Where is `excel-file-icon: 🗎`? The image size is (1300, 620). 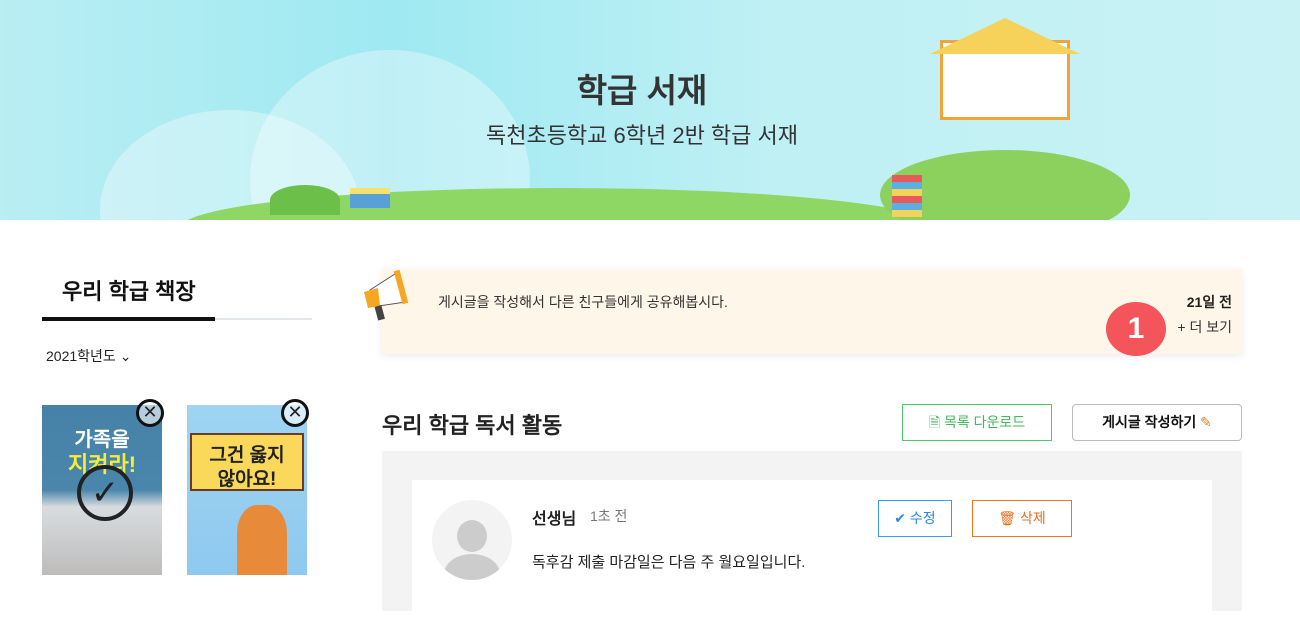
excel-file-icon: 🗎 is located at coordinates (934, 422).